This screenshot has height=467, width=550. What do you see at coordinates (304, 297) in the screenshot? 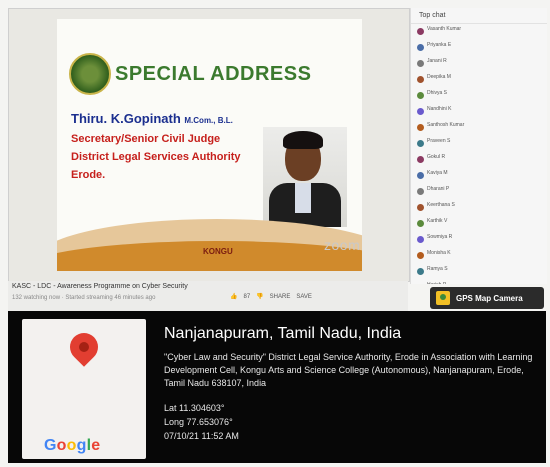
I see `save-button: SAVE` at bounding box center [304, 297].